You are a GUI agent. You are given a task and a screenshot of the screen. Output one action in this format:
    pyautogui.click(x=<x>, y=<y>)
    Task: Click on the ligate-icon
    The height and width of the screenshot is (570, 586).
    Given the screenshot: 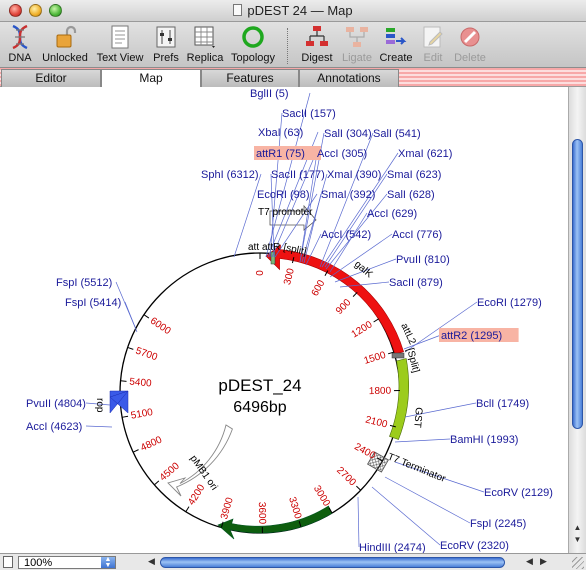 What is the action you would take?
    pyautogui.click(x=357, y=37)
    